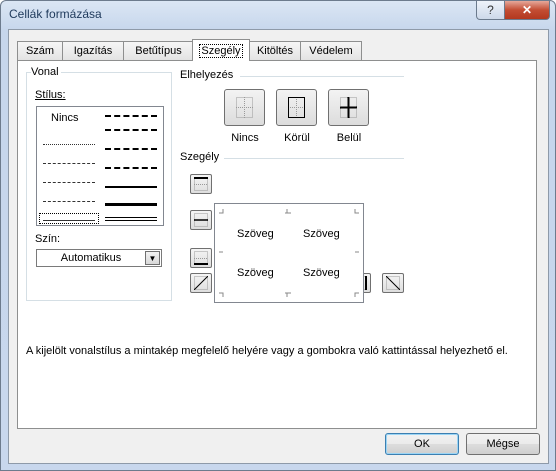 The height and width of the screenshot is (471, 556). I want to click on border-middle-horizontal-button, so click(201, 220).